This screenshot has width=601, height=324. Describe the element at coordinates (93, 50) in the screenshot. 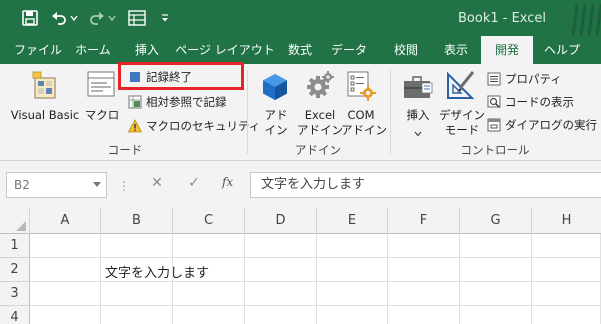

I see `tab-home: ホーム` at that location.